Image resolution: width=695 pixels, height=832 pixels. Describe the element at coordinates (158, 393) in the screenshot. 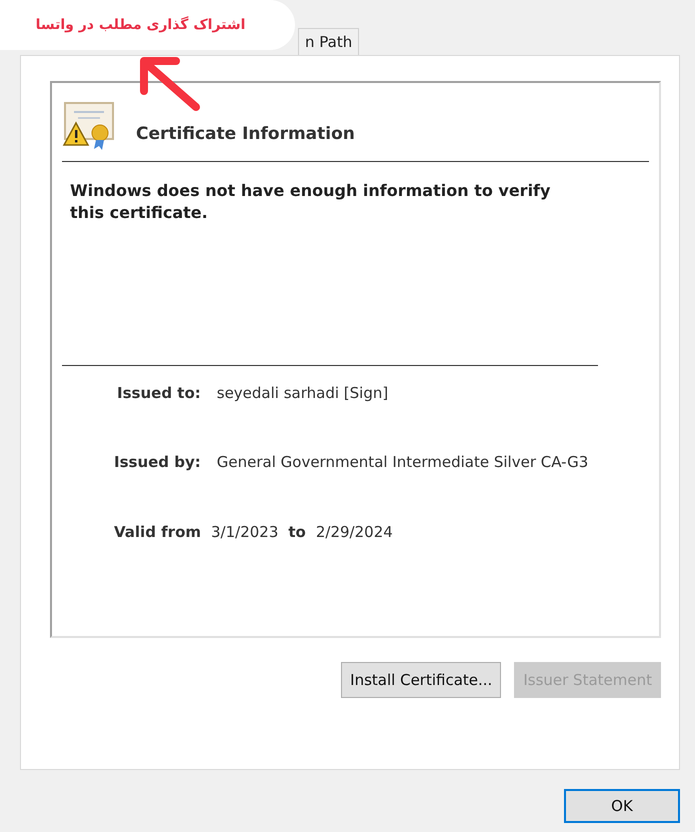

I see `field-label: Issued to:` at that location.